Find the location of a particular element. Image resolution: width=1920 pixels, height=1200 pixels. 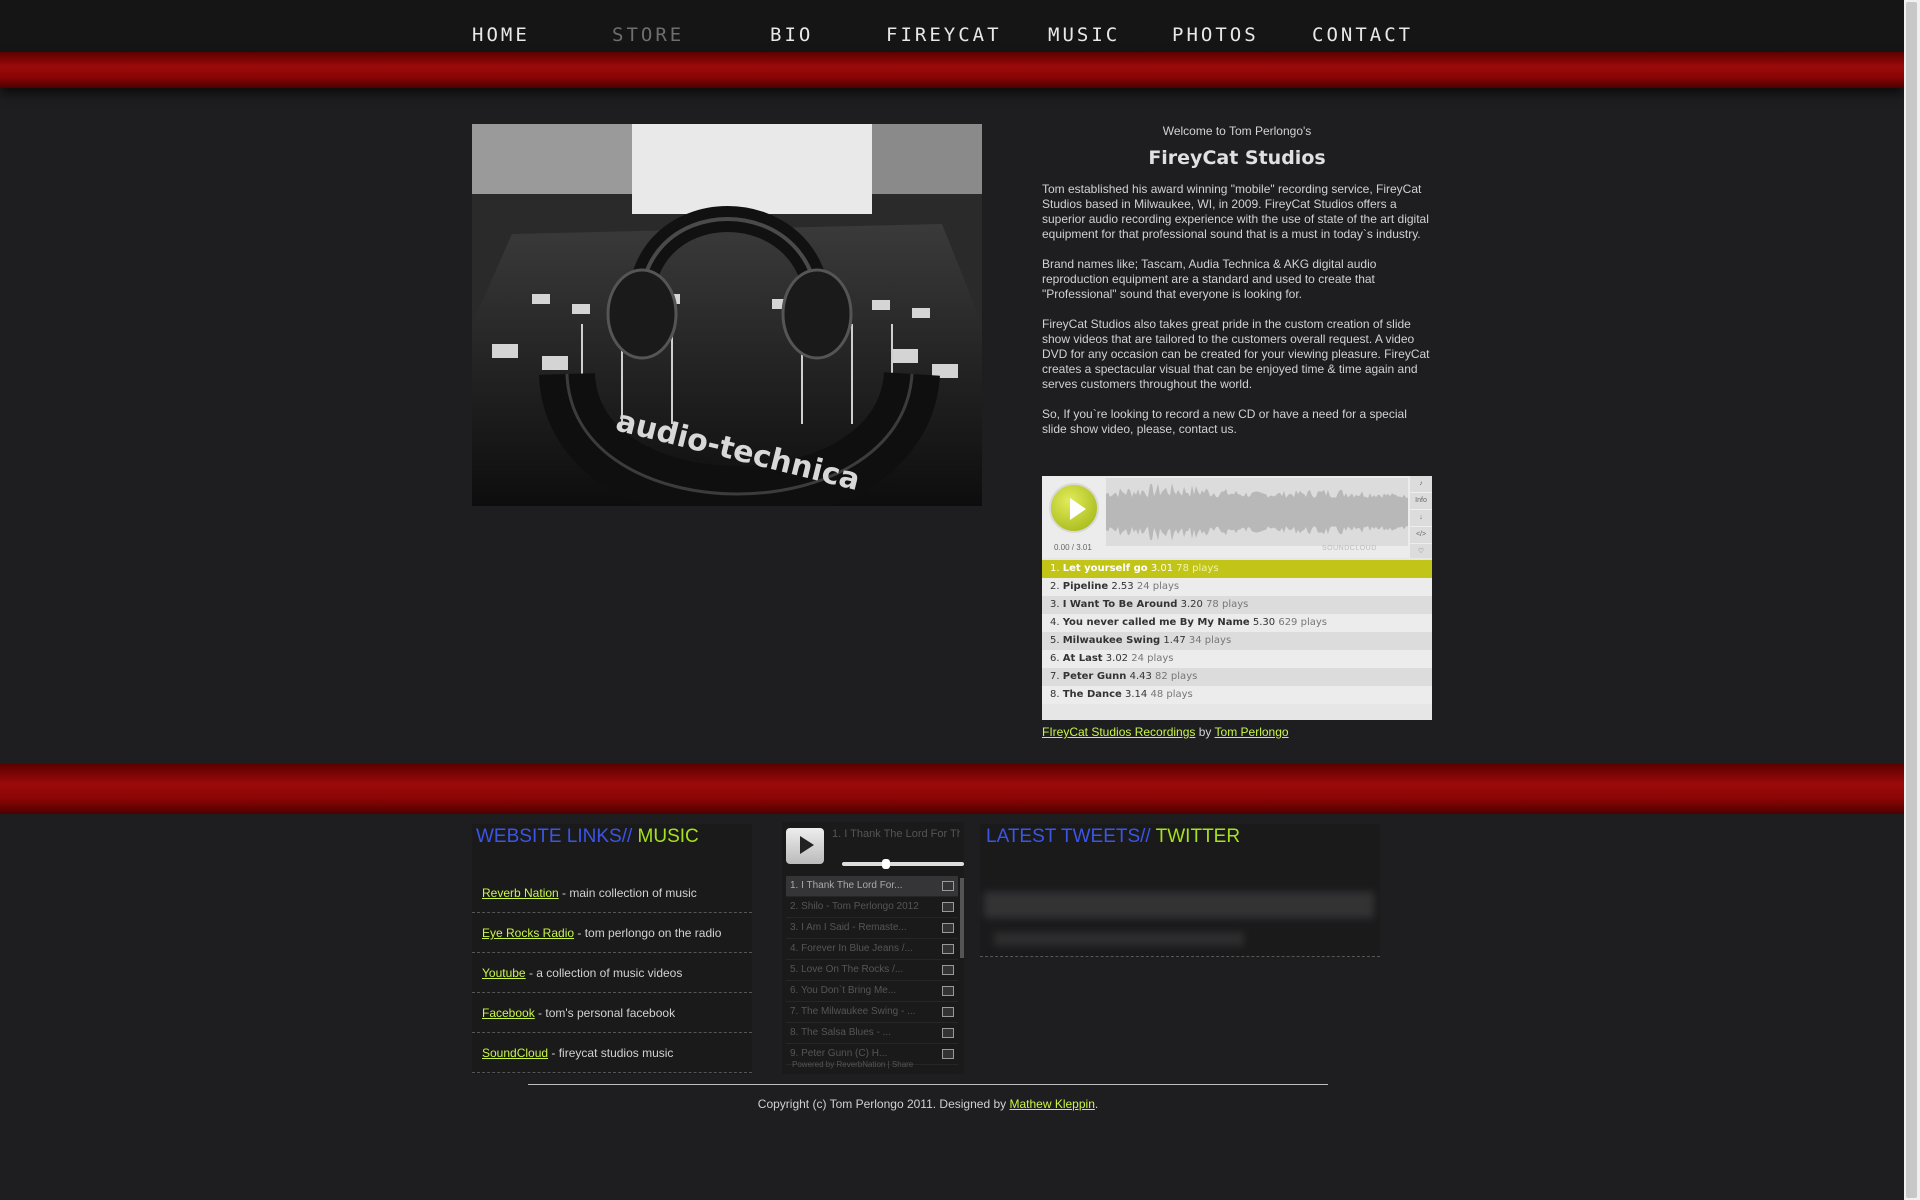

eye-rocks-radio-link: Eye Rocks Radio is located at coordinates (528, 933).